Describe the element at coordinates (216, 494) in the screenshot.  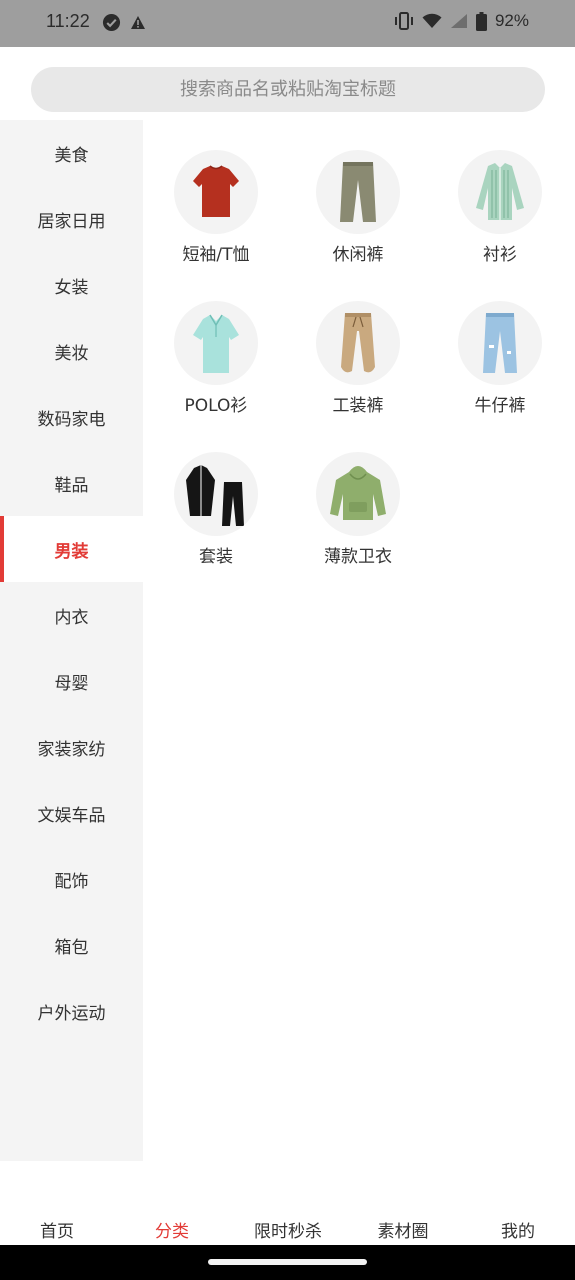
I see `tracksuit-icon` at that location.